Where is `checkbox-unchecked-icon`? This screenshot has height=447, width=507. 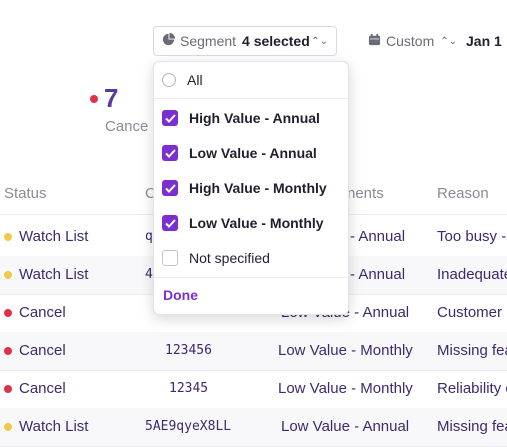 checkbox-unchecked-icon is located at coordinates (170, 258).